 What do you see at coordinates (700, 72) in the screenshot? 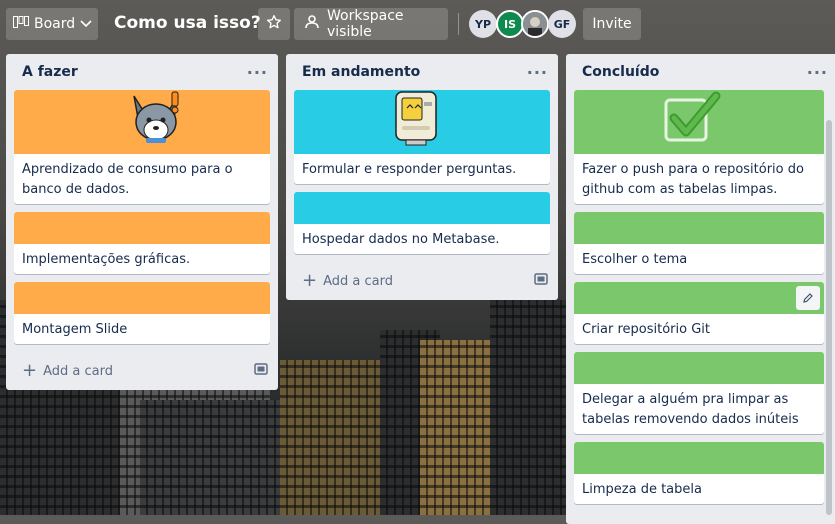
I see `list-header: Concluído ···` at bounding box center [700, 72].